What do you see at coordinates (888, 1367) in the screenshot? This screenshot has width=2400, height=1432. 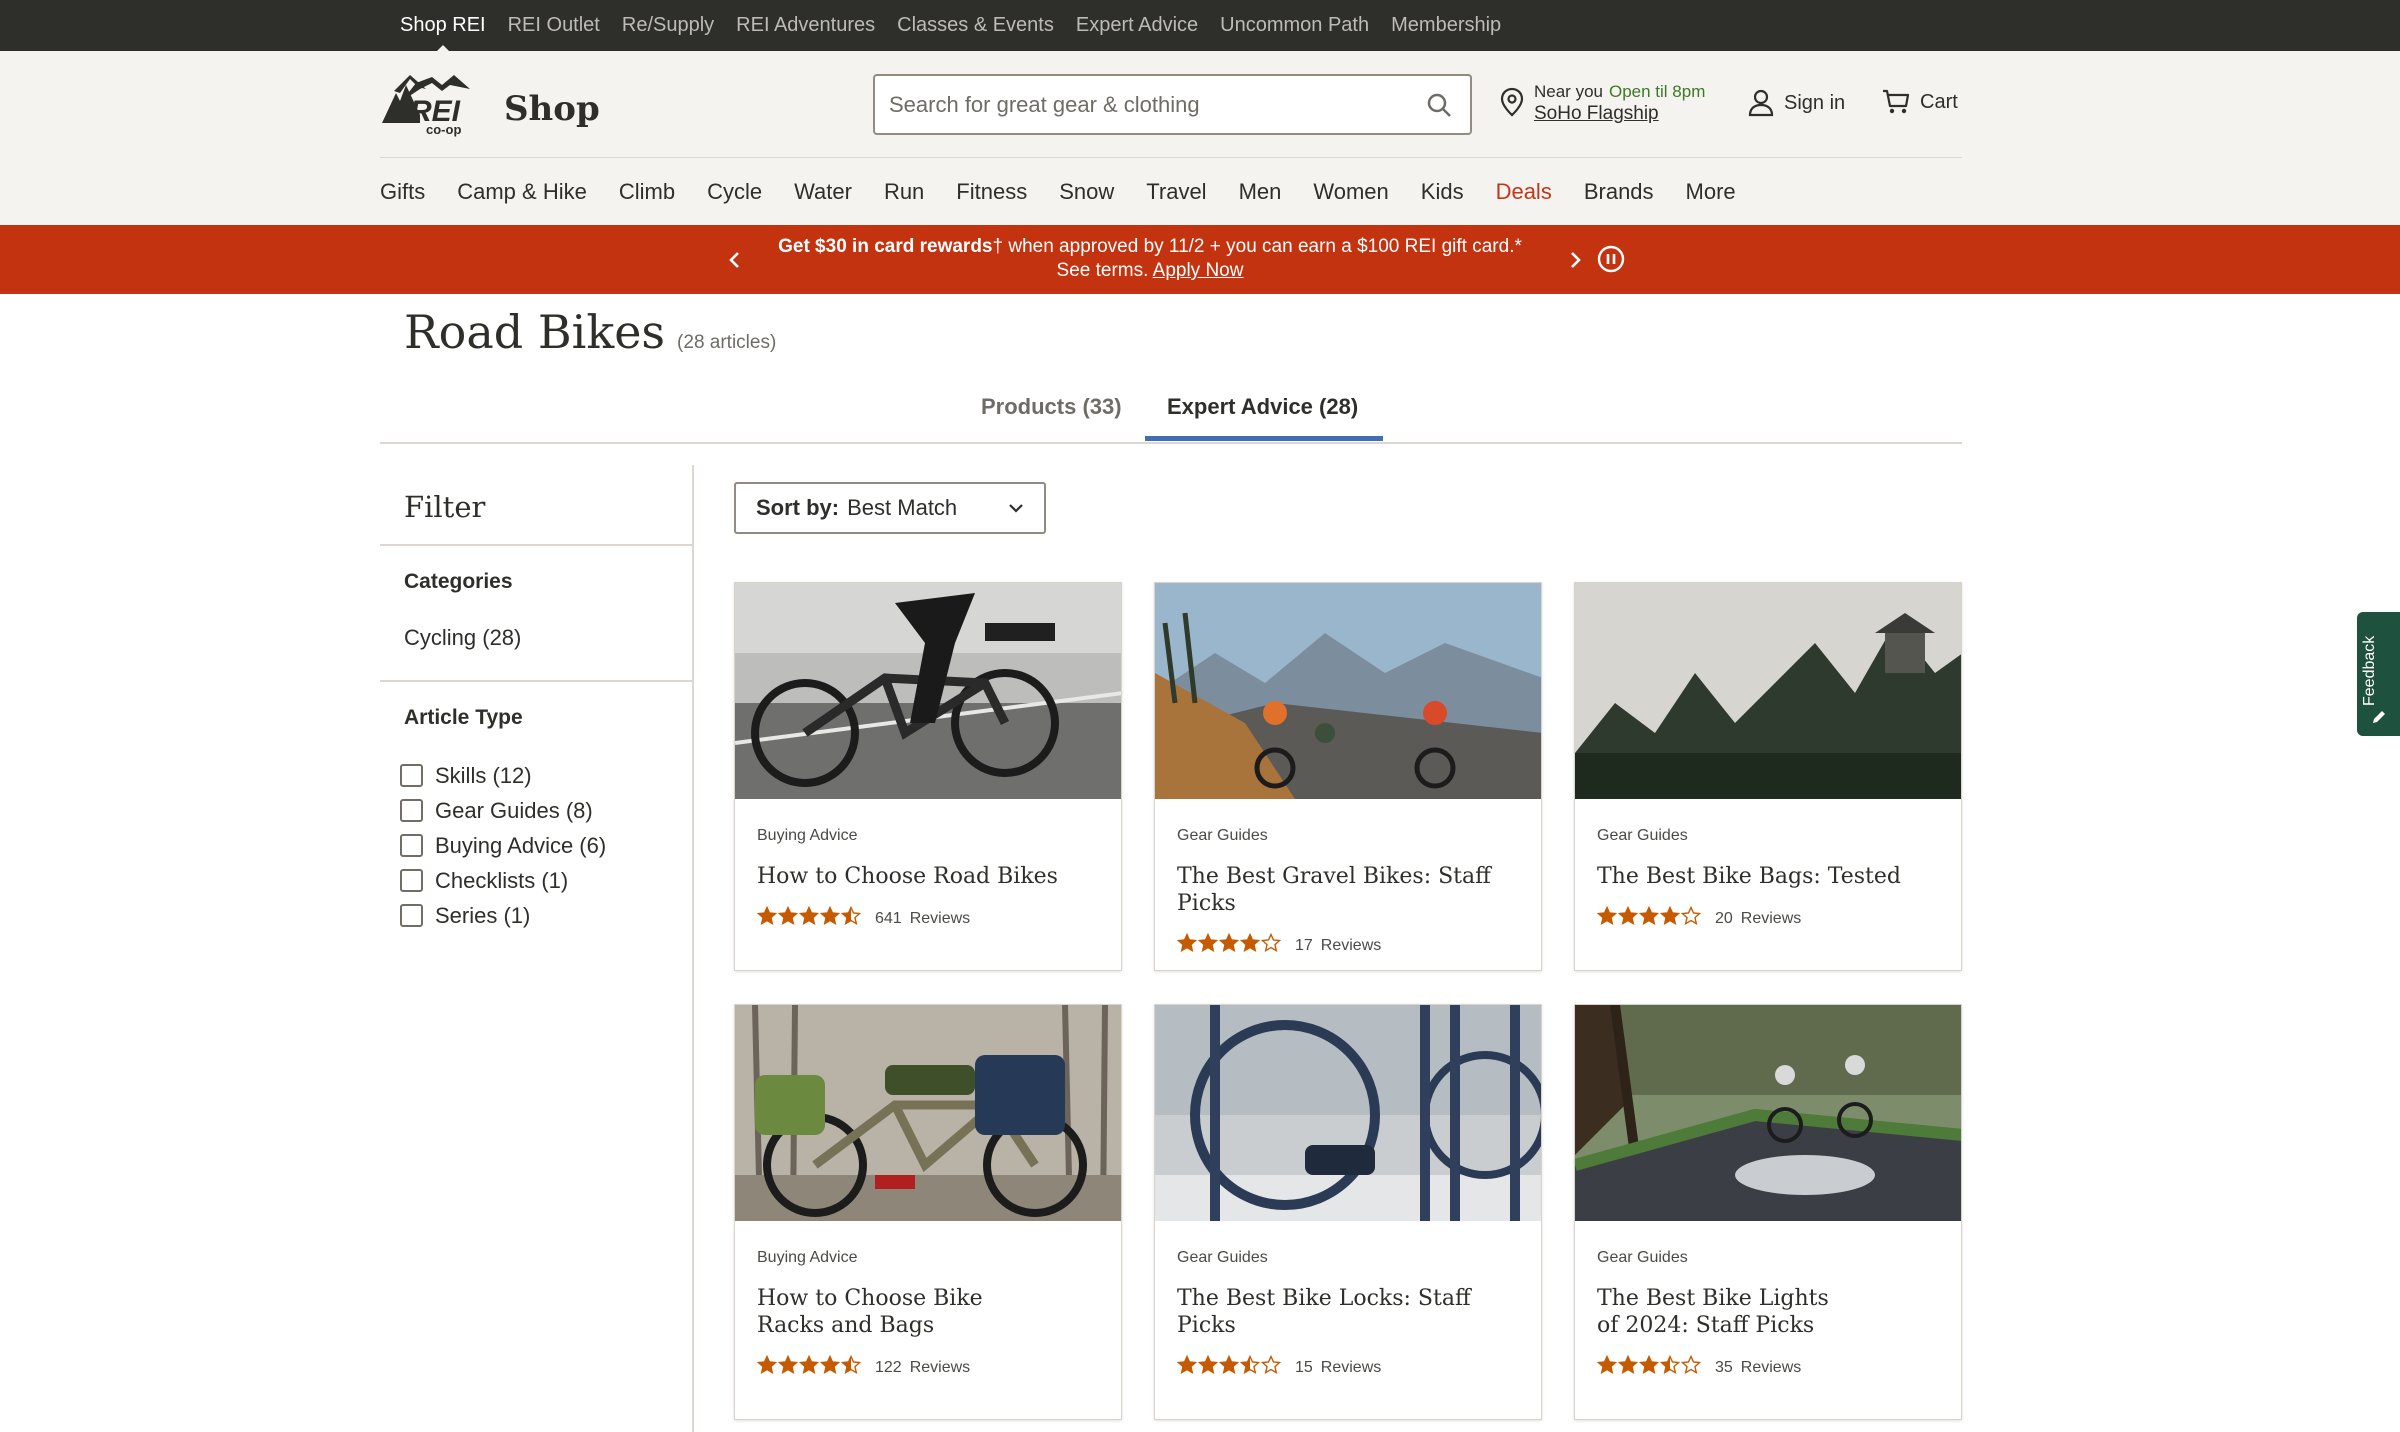 I see `reviews-count: 122` at bounding box center [888, 1367].